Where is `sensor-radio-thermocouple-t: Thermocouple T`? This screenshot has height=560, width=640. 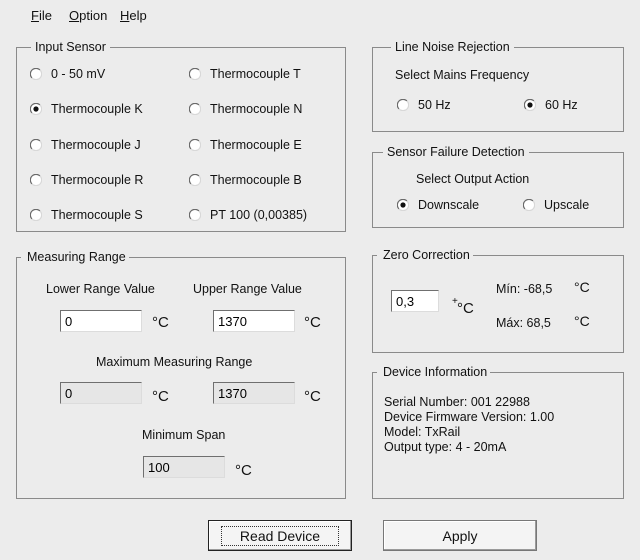 sensor-radio-thermocouple-t: Thermocouple T is located at coordinates (245, 74).